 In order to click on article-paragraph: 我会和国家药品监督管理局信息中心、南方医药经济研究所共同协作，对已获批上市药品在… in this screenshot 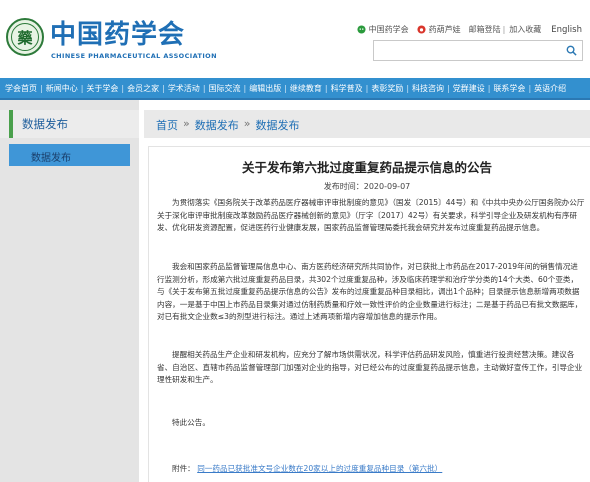, I will do `click(370, 292)`.